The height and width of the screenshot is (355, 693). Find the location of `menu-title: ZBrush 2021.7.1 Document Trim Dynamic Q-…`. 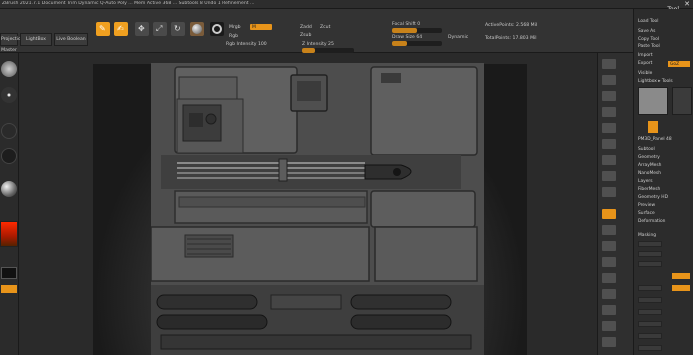

menu-title: ZBrush 2021.7.1 Document Trim Dynamic Q-… is located at coordinates (128, 3).